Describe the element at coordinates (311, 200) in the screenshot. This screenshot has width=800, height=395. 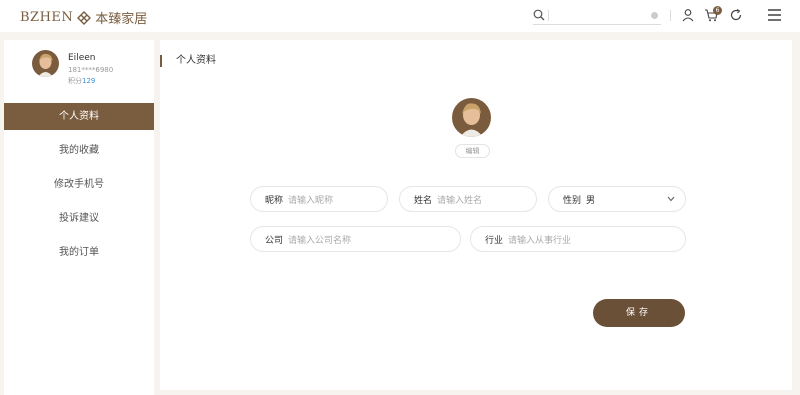
I see `nickname-placeholder: 请输入昵称` at that location.